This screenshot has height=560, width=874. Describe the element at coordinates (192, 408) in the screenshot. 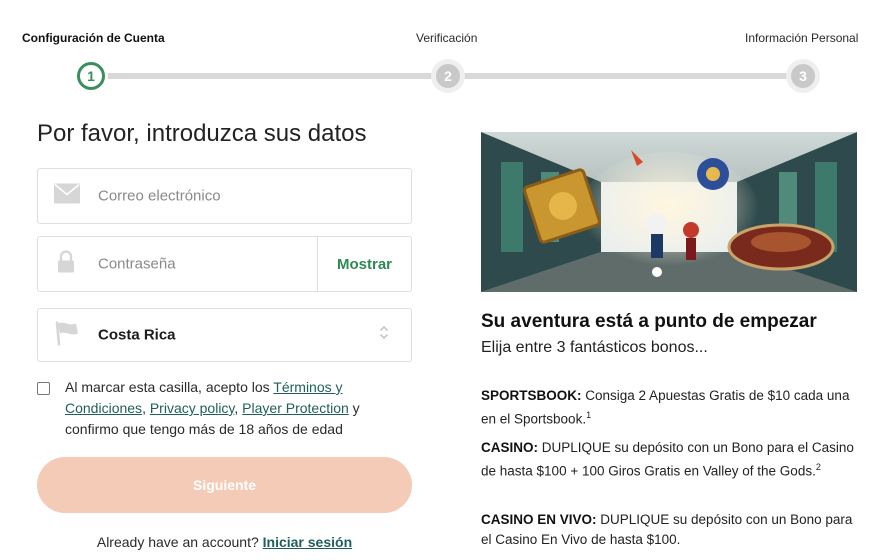

I see `privacy-policy-link: Privacy policy` at that location.